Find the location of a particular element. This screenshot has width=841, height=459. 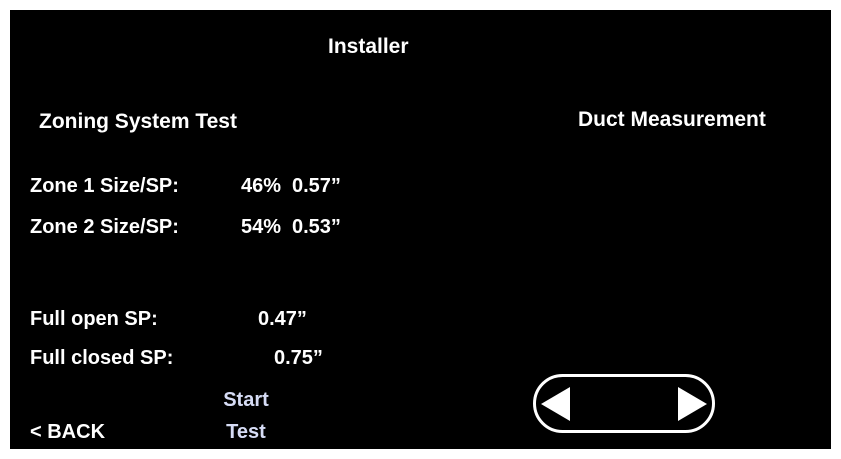

zone-2-row: Zone 2 Size/SP: 54% 0.53” is located at coordinates (185, 227).